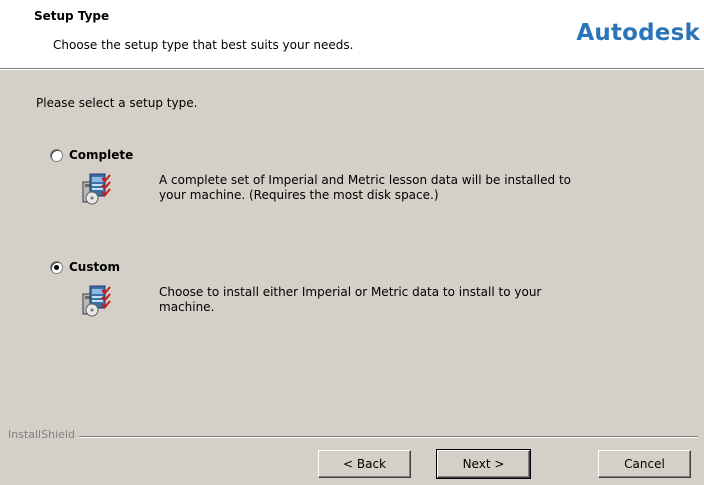  Describe the element at coordinates (353, 437) in the screenshot. I see `footer-divider-highlight` at that location.